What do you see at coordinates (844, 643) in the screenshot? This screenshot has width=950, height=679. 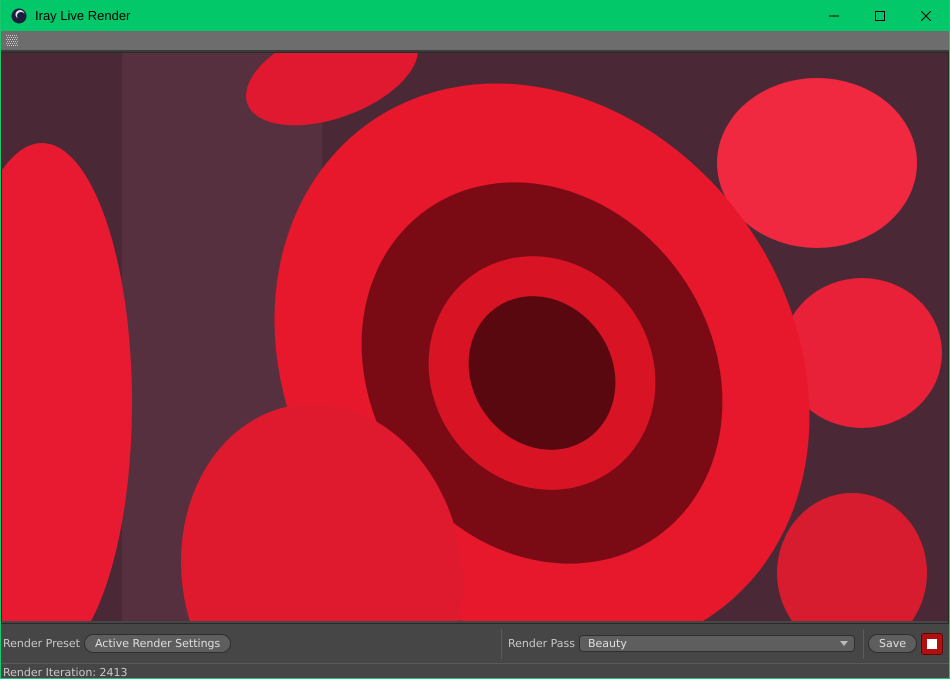 I see `caret-icon` at bounding box center [844, 643].